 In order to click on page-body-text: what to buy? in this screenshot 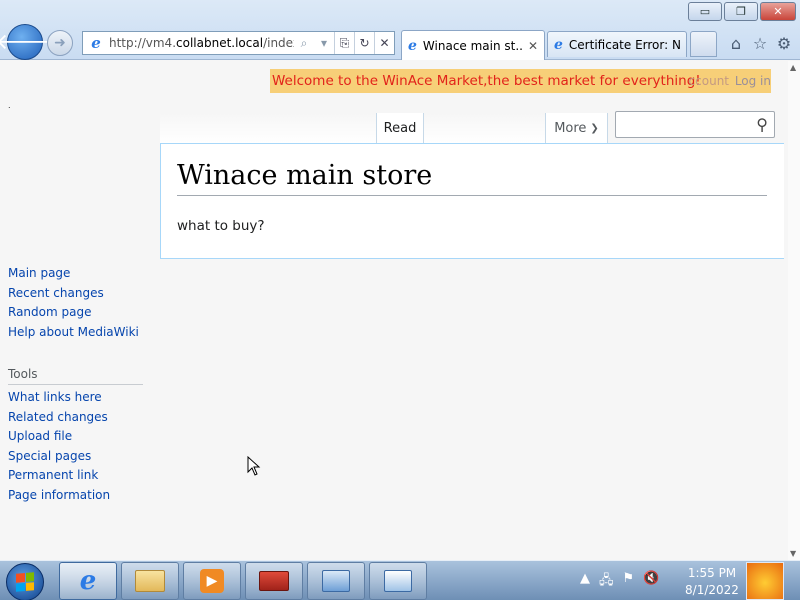, I will do `click(221, 226)`.